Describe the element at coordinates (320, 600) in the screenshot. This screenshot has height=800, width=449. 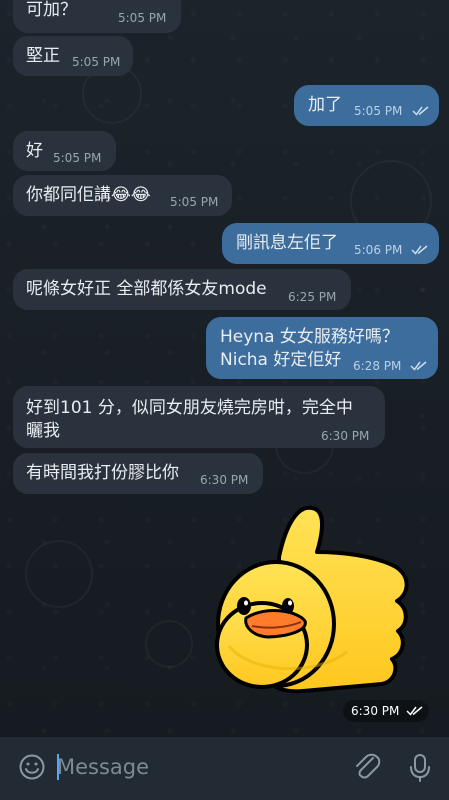
I see `duck-thumbs-up-sticker` at that location.